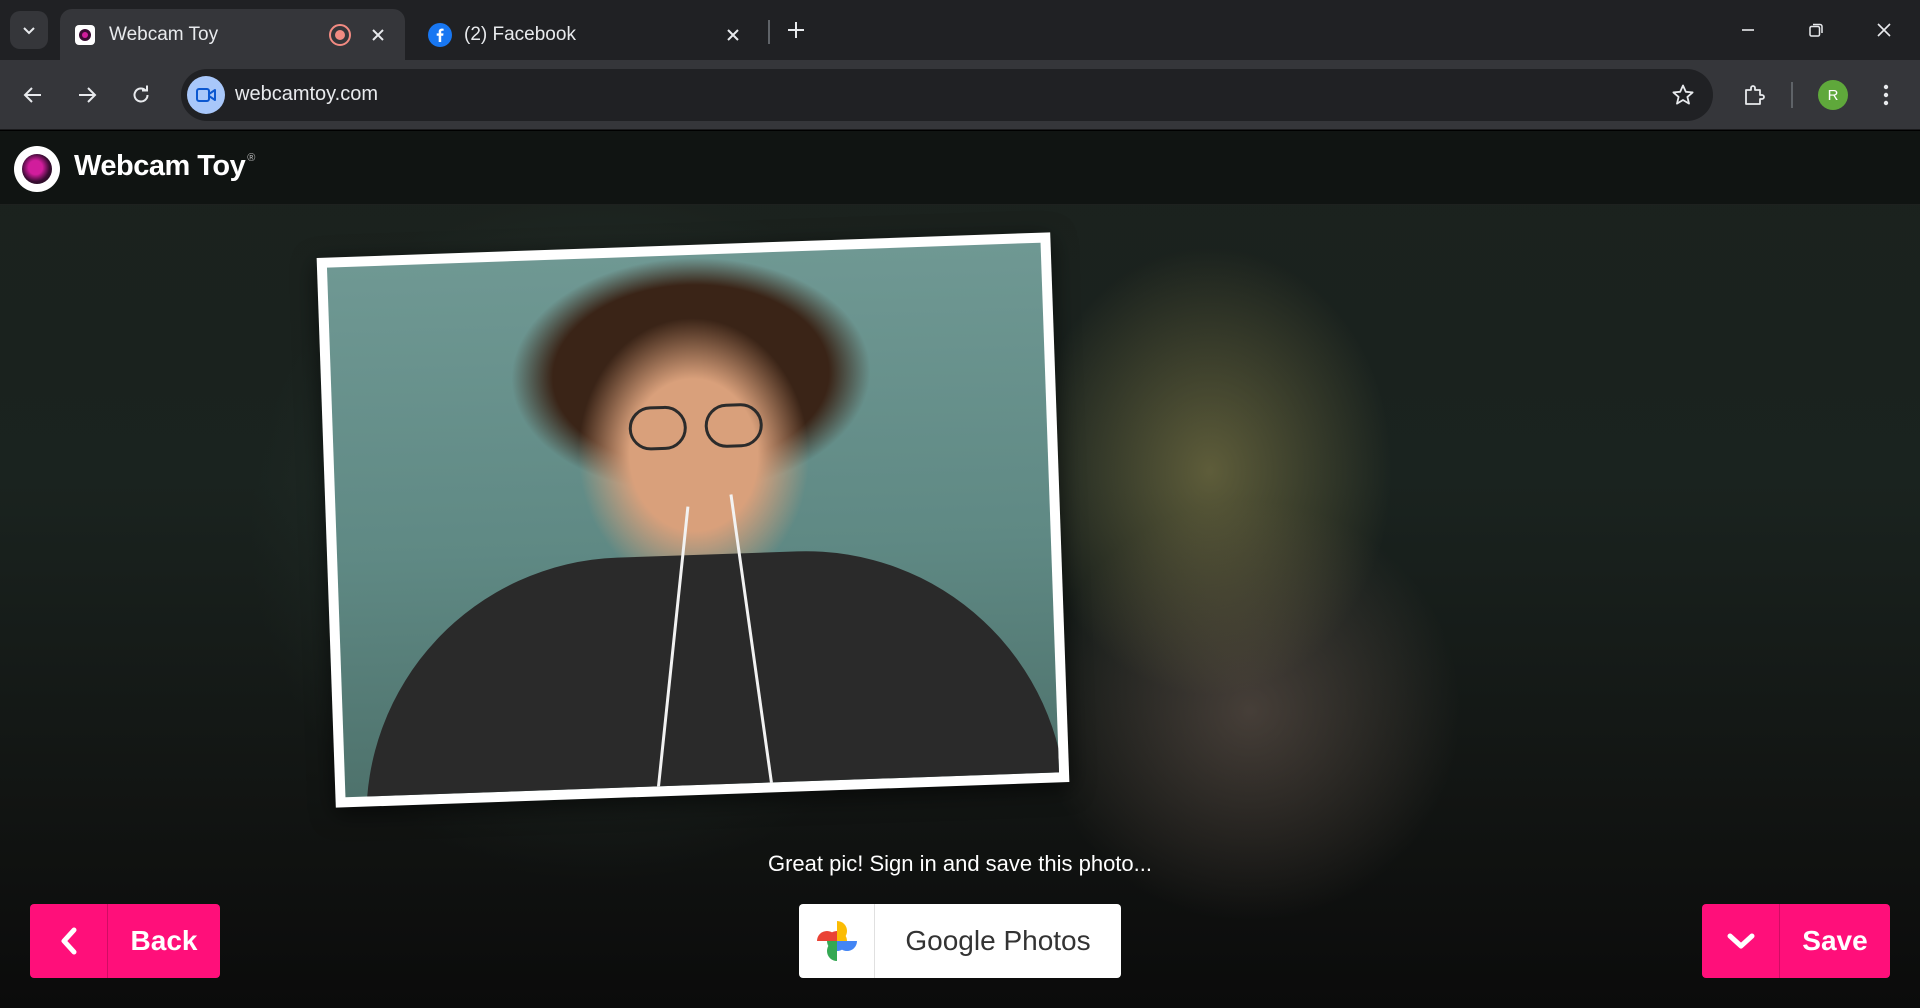 The image size is (1920, 1008). Describe the element at coordinates (1833, 95) in the screenshot. I see `profile-avatar: R` at that location.